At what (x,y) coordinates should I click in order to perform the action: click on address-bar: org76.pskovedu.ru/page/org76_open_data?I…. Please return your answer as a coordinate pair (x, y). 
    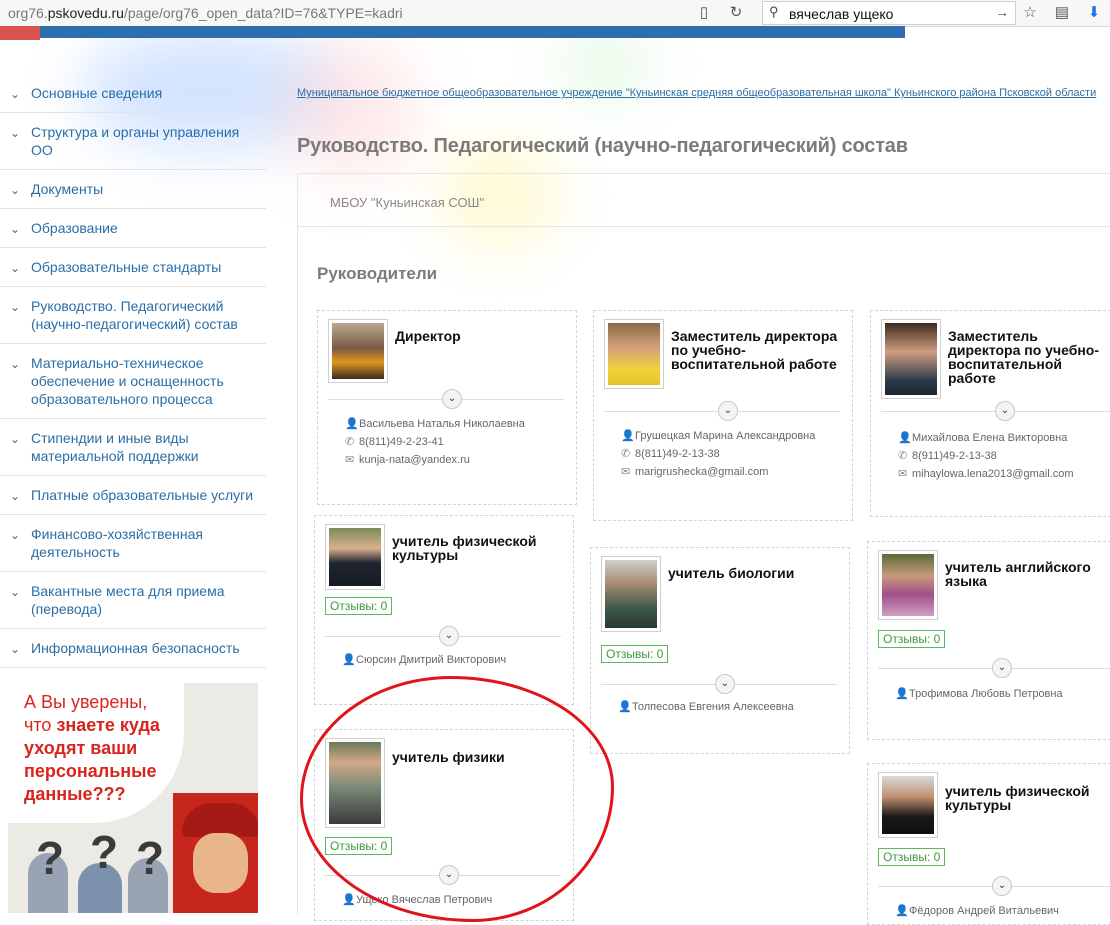
    Looking at the image, I should click on (205, 13).